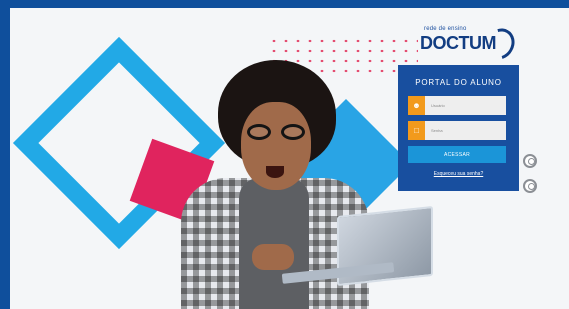  I want to click on lock-icon: □, so click(416, 130).